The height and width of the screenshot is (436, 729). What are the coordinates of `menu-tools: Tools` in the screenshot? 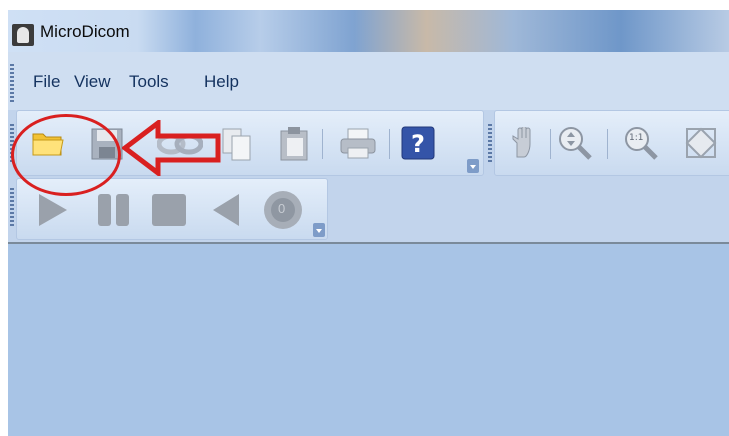 It's located at (149, 82).